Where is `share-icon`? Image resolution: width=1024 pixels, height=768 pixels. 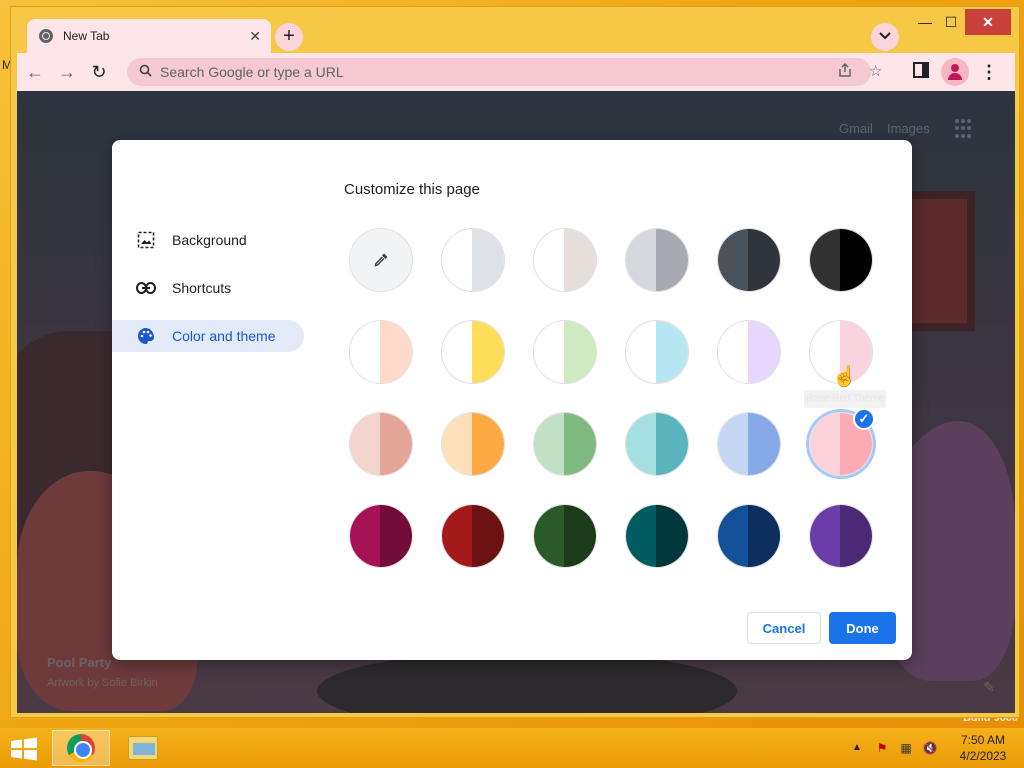 share-icon is located at coordinates (845, 72).